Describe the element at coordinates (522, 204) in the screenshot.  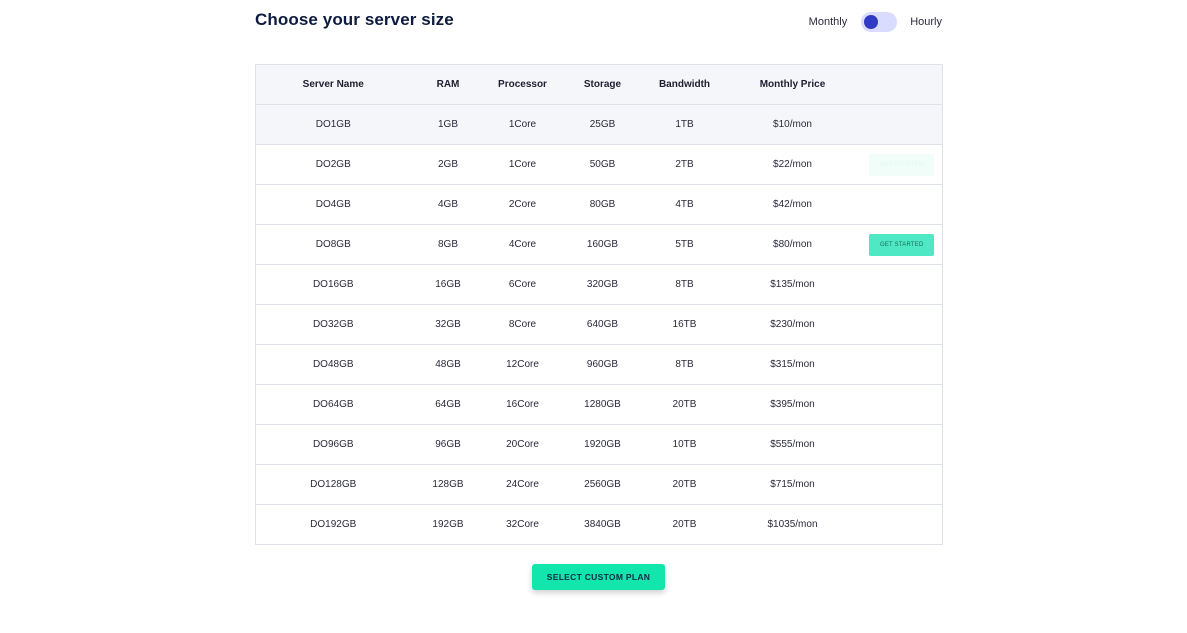
I see `processor-cell: 2Core` at that location.